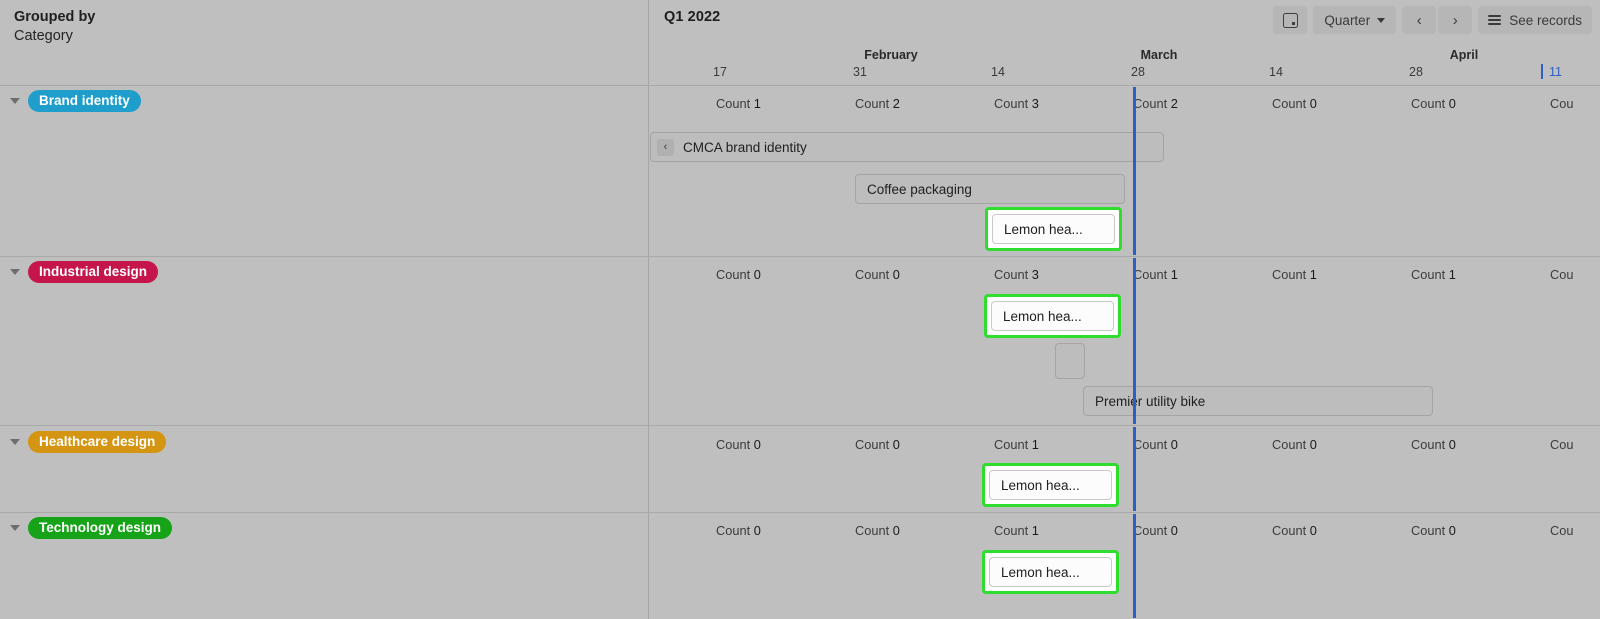 Image resolution: width=1600 pixels, height=619 pixels. I want to click on scale-day-label: 11, so click(1555, 72).